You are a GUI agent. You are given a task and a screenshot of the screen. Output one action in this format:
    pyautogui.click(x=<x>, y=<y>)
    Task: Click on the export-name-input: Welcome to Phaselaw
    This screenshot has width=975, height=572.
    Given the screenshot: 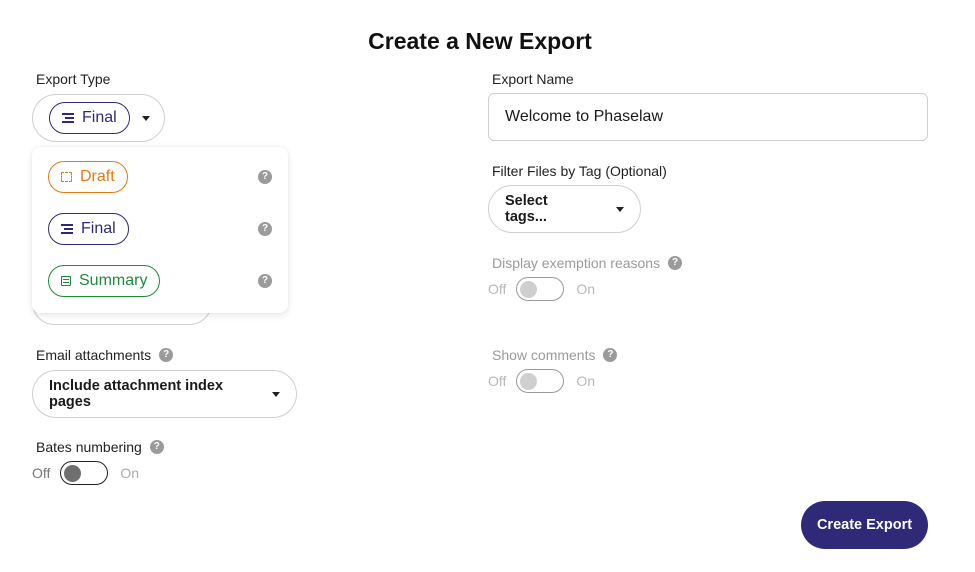 What is the action you would take?
    pyautogui.click(x=708, y=117)
    